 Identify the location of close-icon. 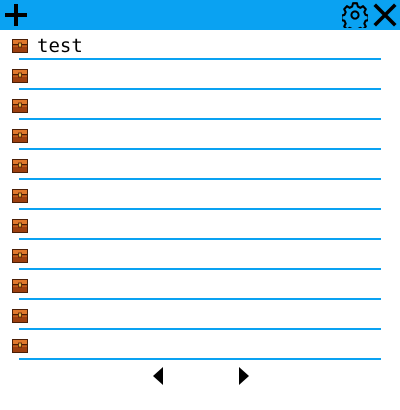
(385, 15).